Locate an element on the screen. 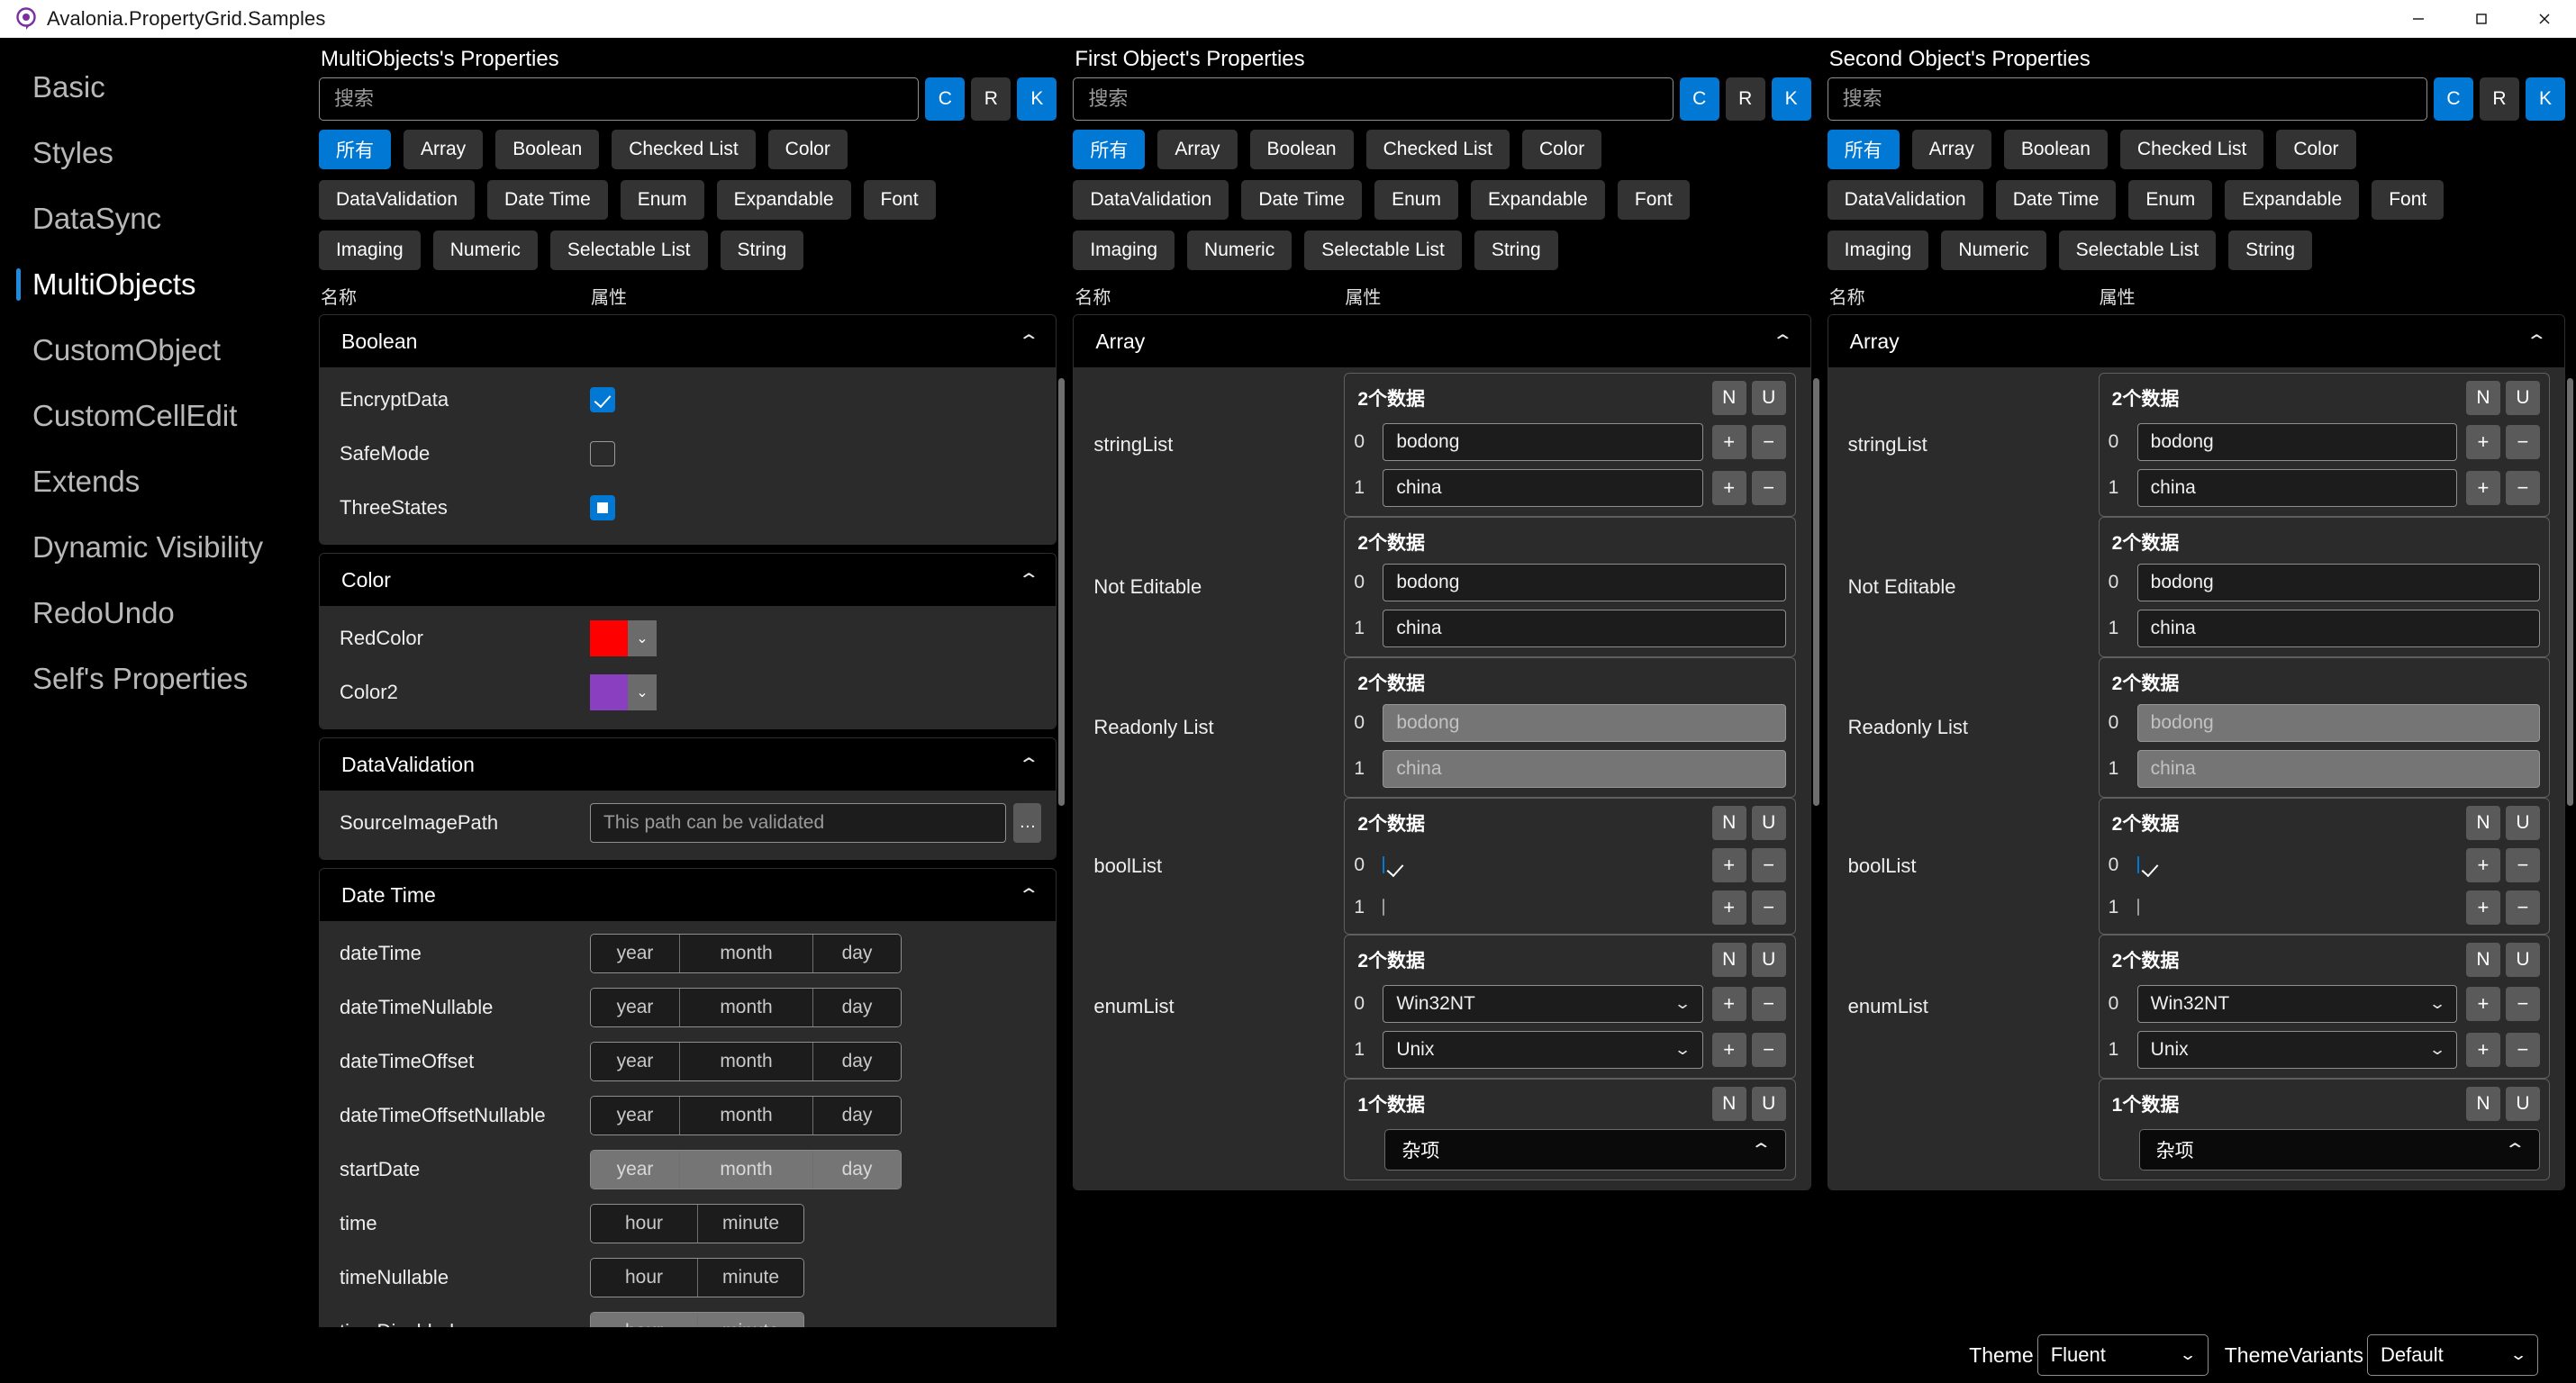 Image resolution: width=2576 pixels, height=1383 pixels. sidebar-item-basic: Basic is located at coordinates (156, 87).